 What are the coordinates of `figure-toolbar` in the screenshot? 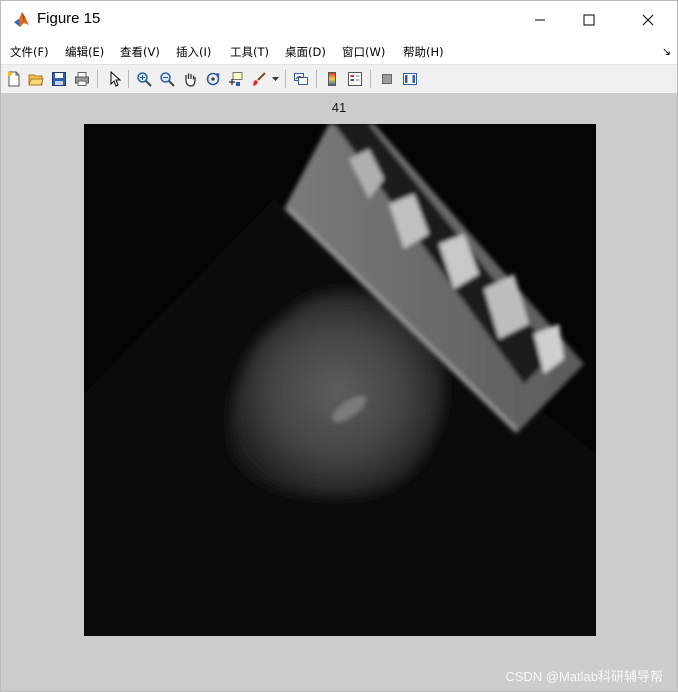 It's located at (339, 79).